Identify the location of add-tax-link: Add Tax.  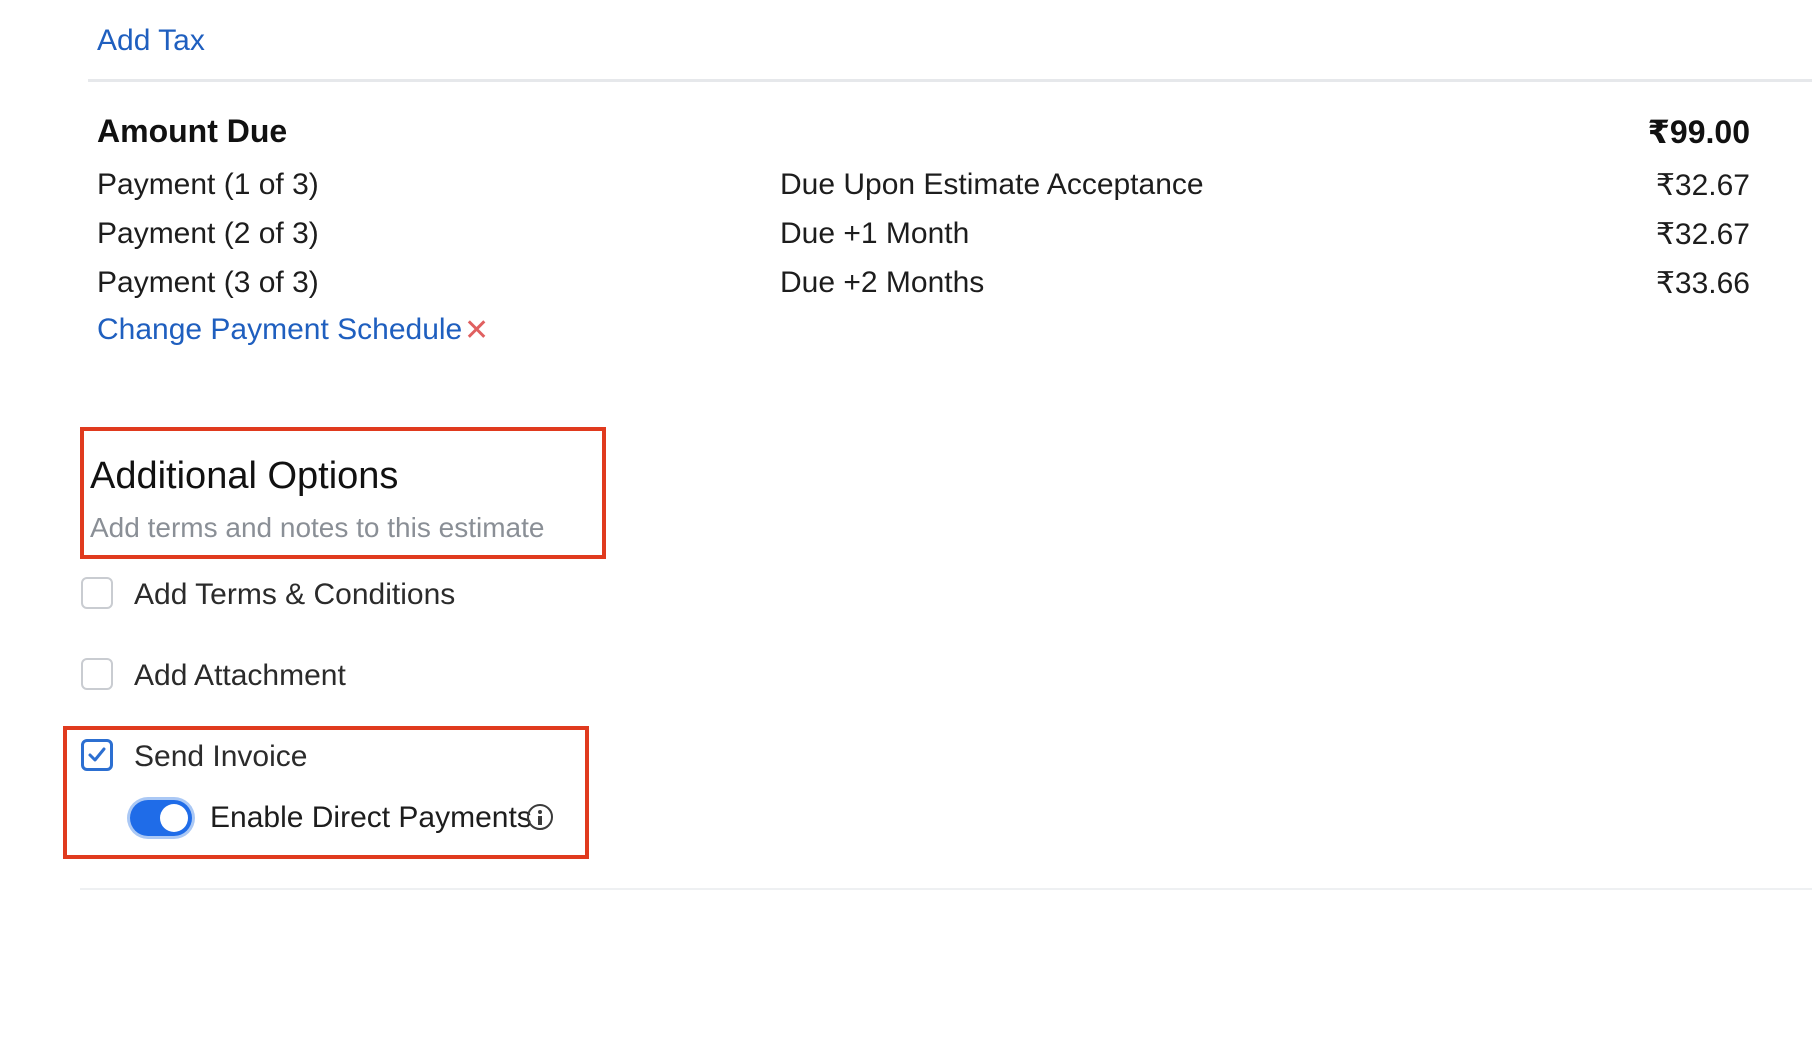
(151, 41).